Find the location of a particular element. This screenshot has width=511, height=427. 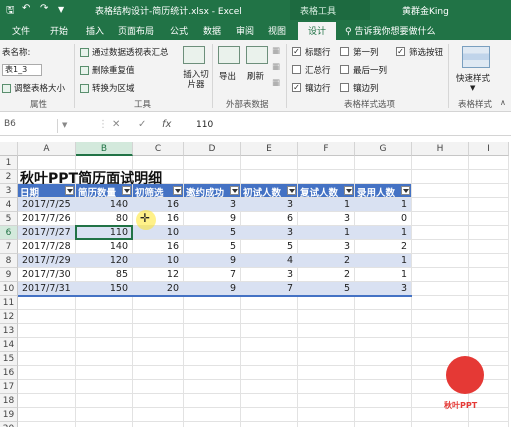

refresh-icon is located at coordinates (257, 55).